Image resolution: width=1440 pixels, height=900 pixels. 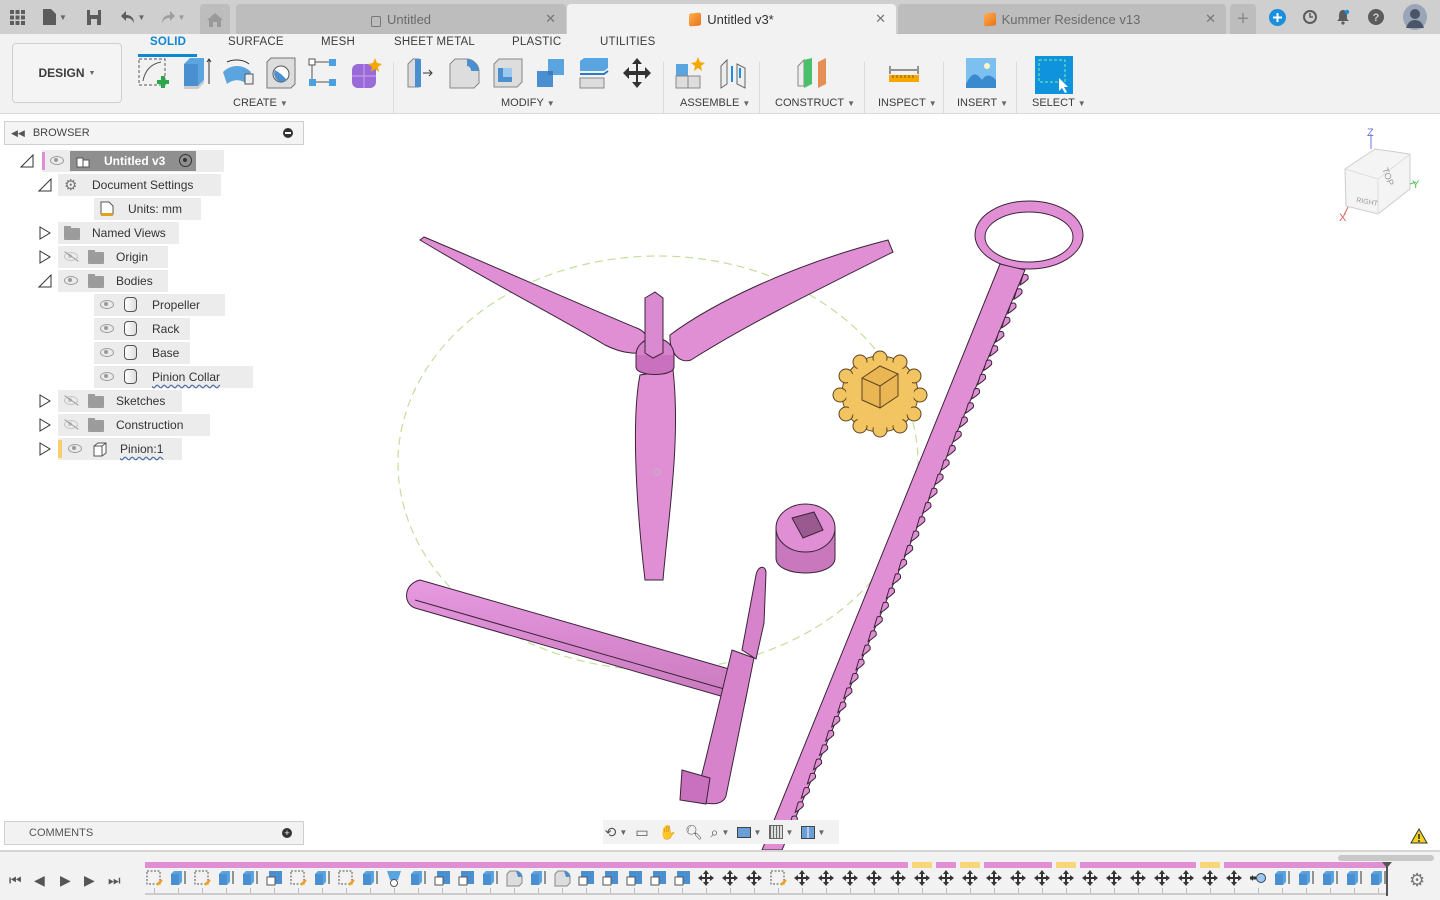 I want to click on profile-avatar, so click(x=1415, y=17).